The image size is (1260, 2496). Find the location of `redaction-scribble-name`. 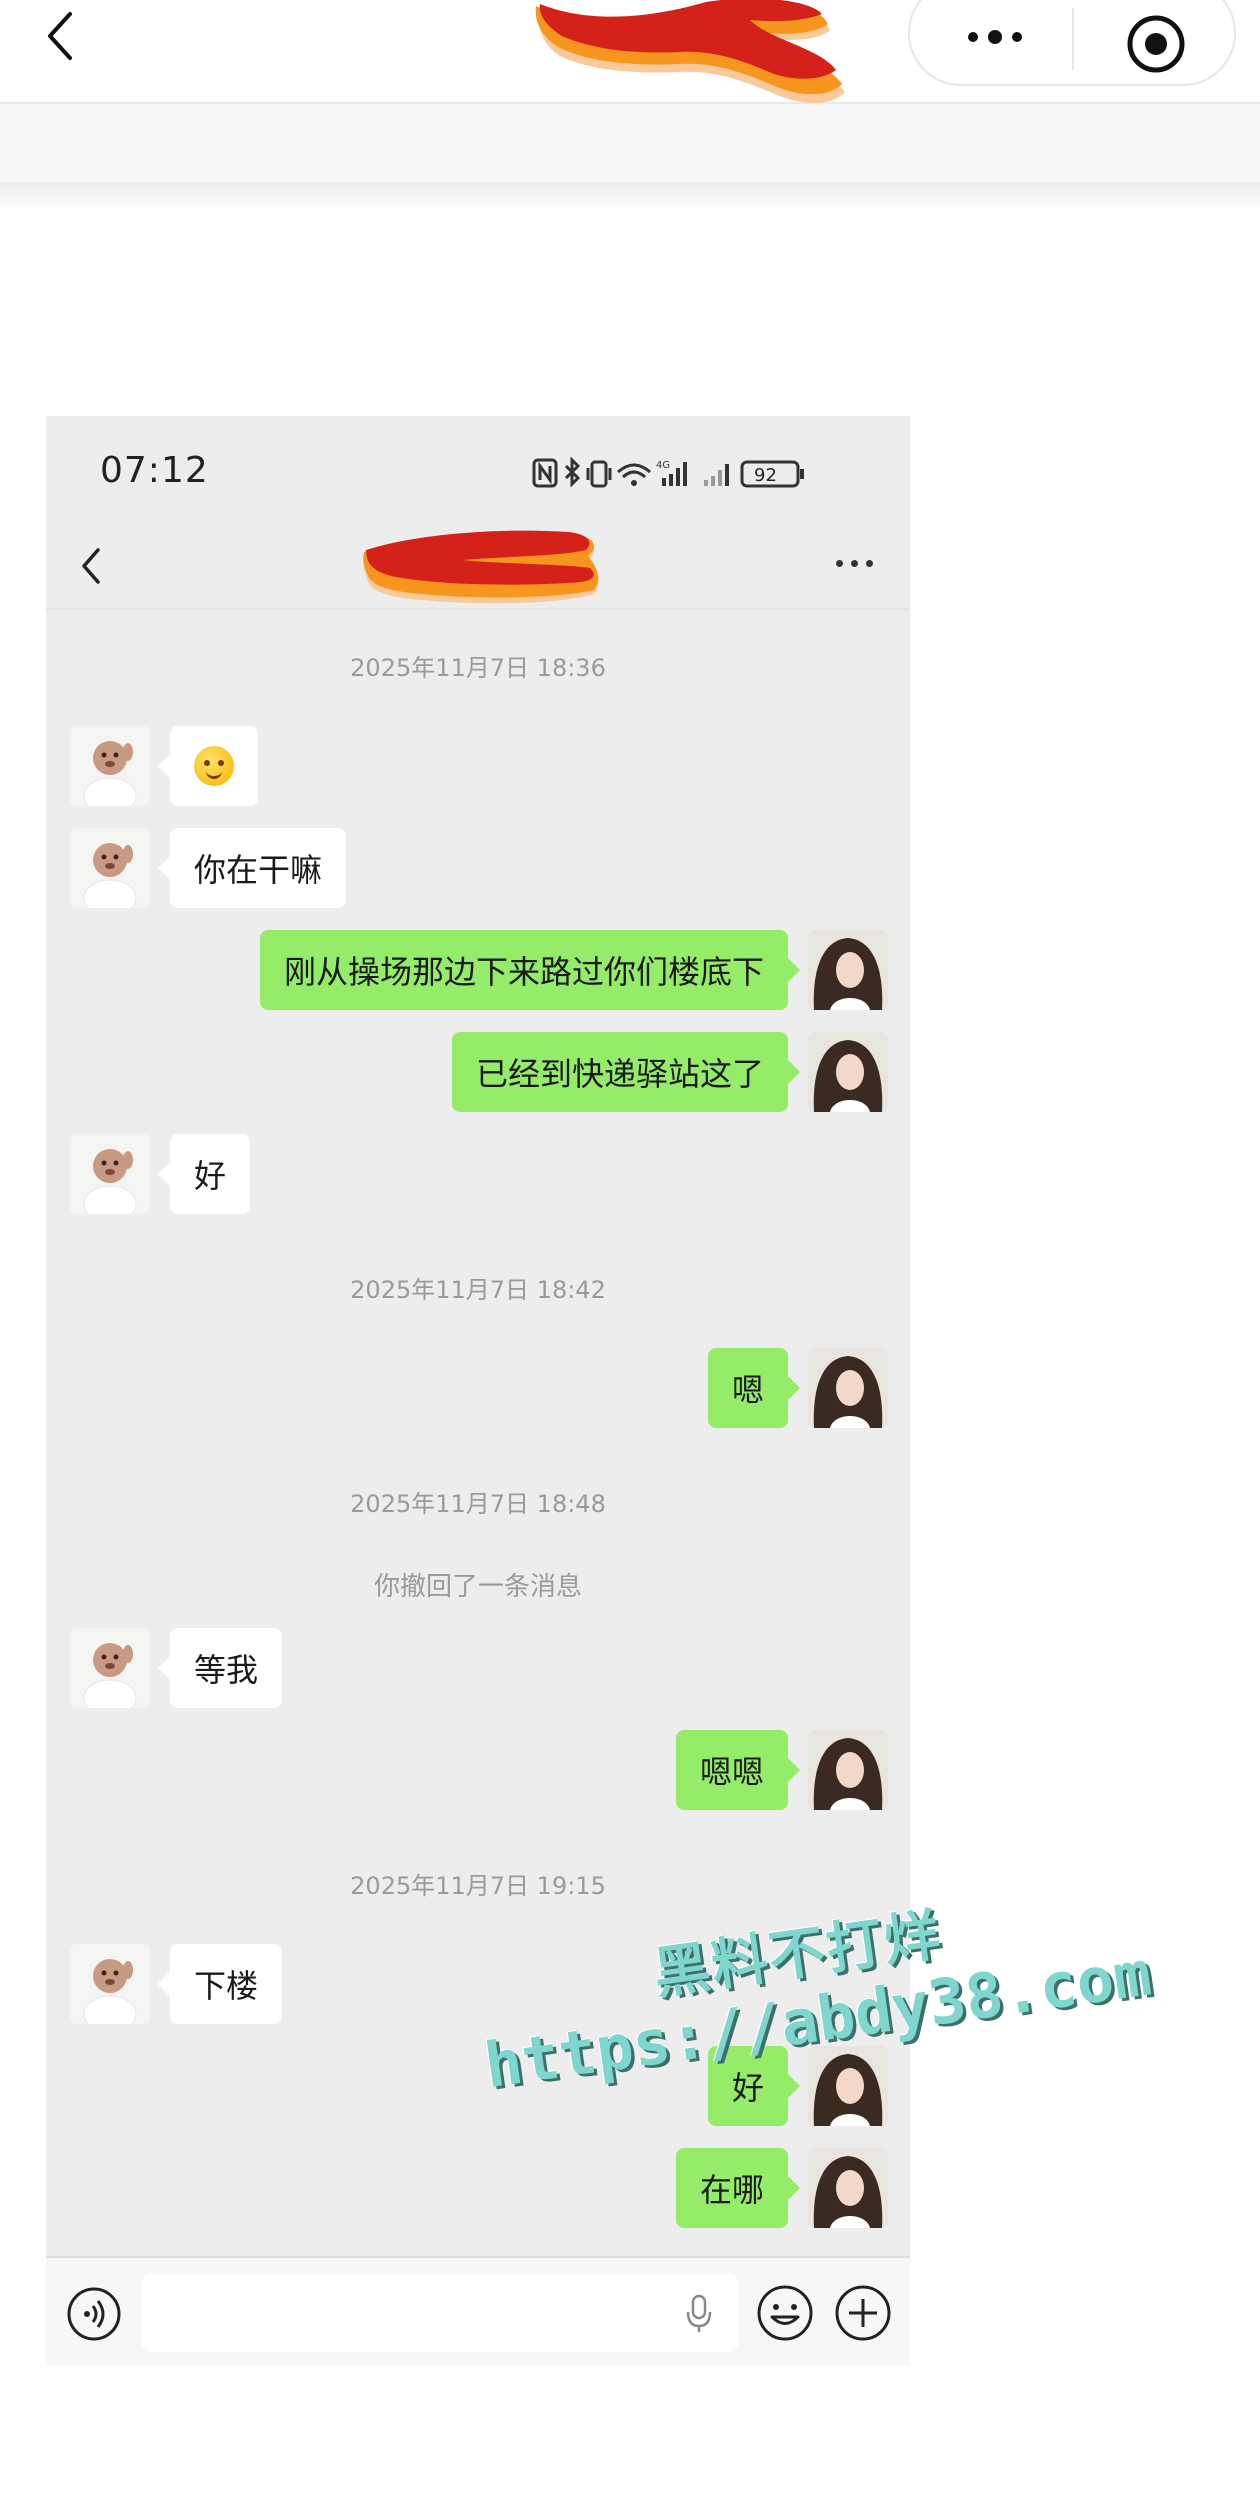

redaction-scribble-name is located at coordinates (481, 567).